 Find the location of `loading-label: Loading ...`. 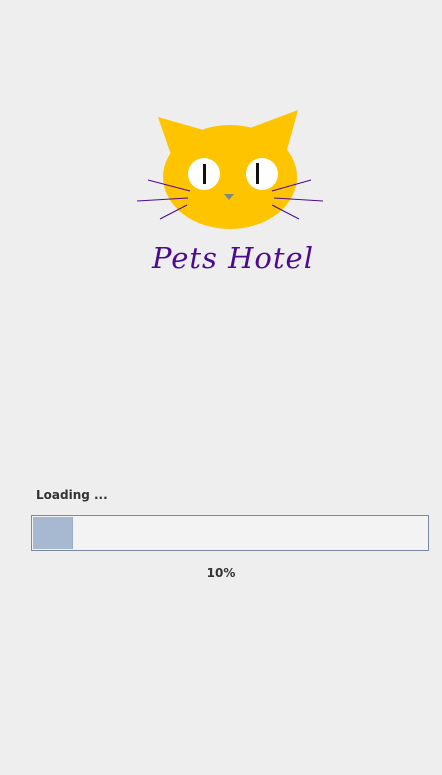

loading-label: Loading ... is located at coordinates (72, 495).